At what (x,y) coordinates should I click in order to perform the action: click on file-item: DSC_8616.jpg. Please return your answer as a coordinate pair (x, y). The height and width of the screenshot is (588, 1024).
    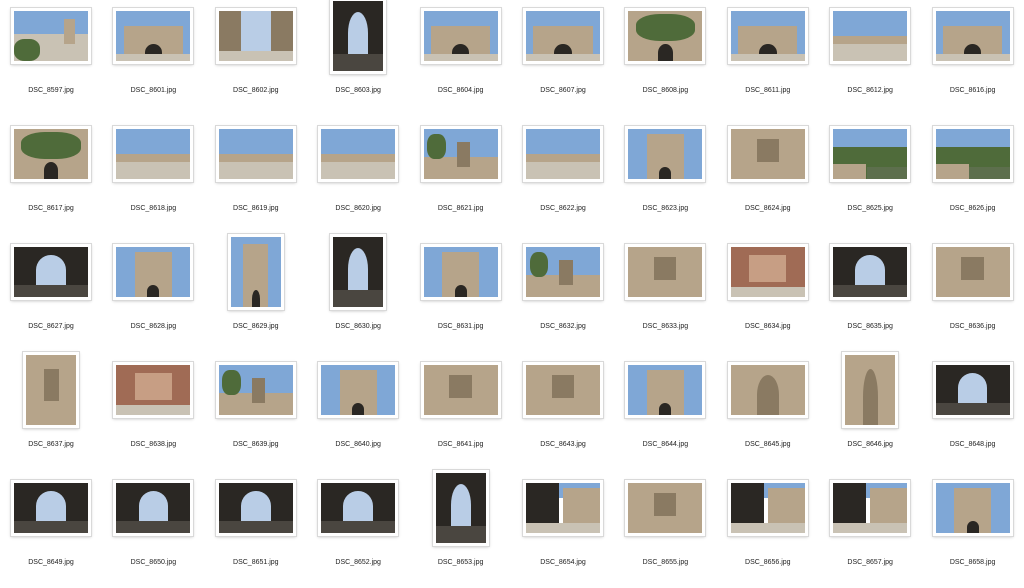
    Looking at the image, I should click on (973, 58).